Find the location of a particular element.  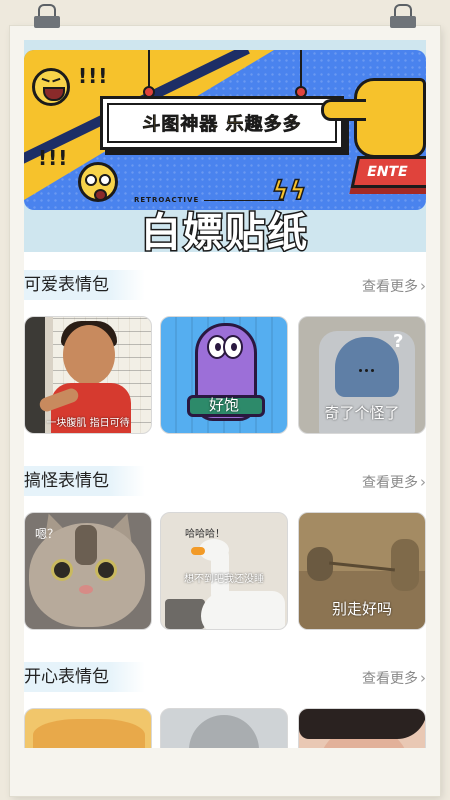

laughing-emoji-icon is located at coordinates (51, 87).